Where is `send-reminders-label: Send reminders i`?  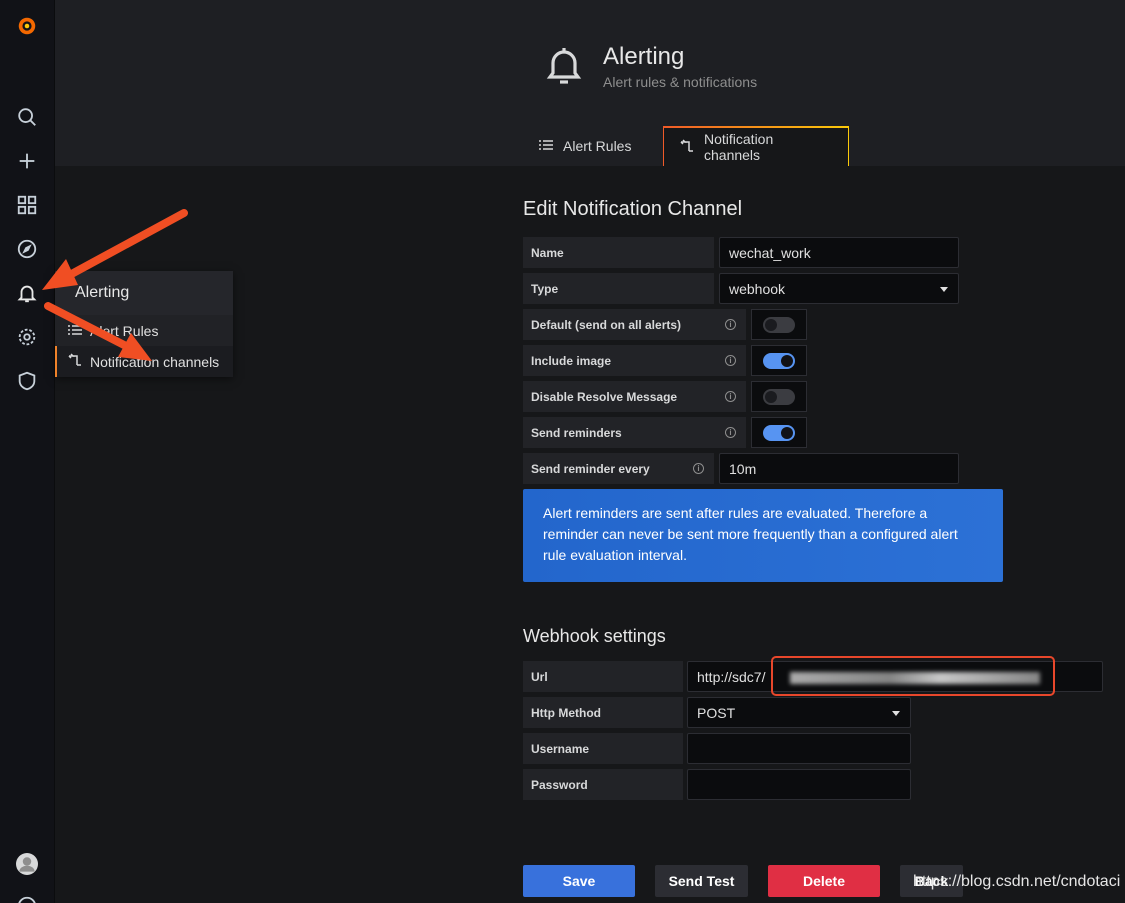 send-reminders-label: Send reminders i is located at coordinates (634, 432).